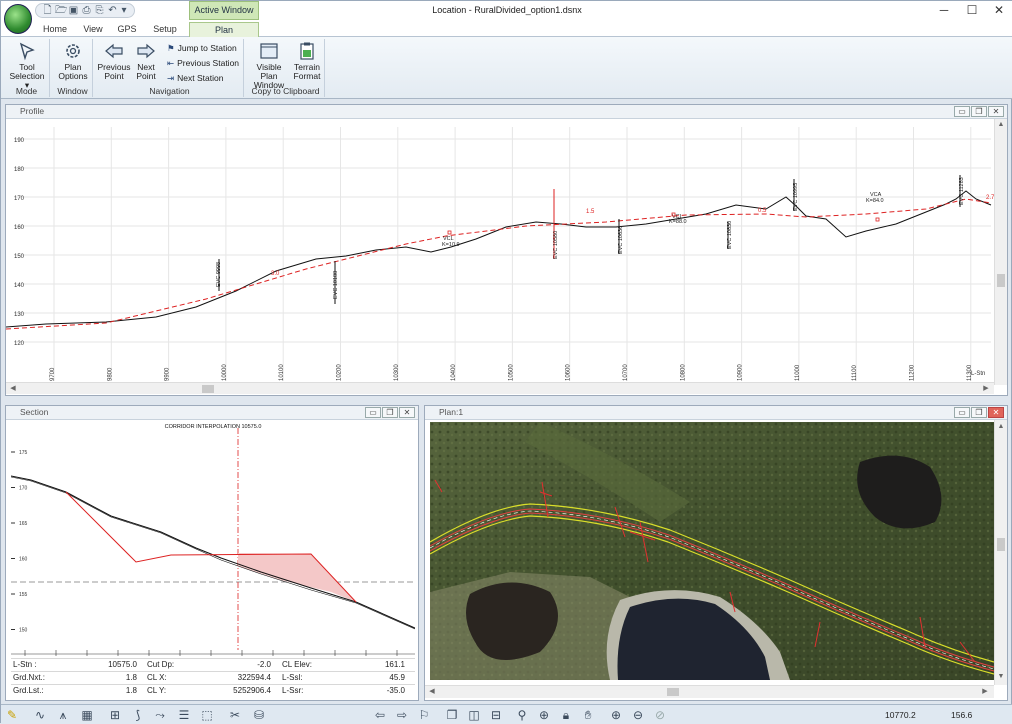 This screenshot has height=724, width=1012. I want to click on terrain-format-button: Terrain Format, so click(307, 61).